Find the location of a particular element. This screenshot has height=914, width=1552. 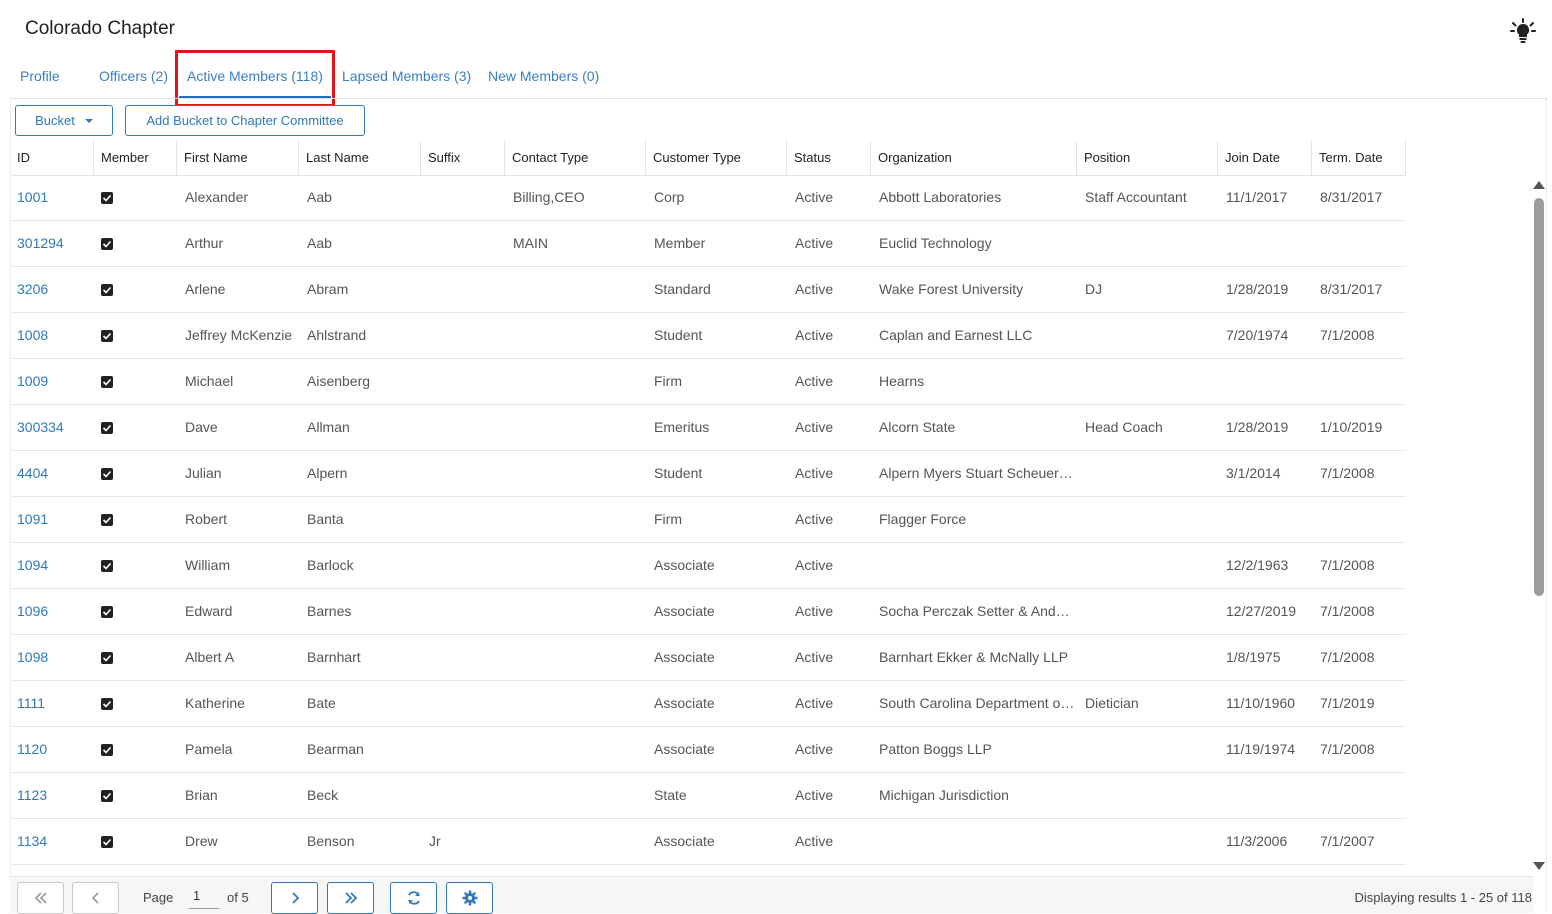

scroll-down-icon is located at coordinates (1539, 866).